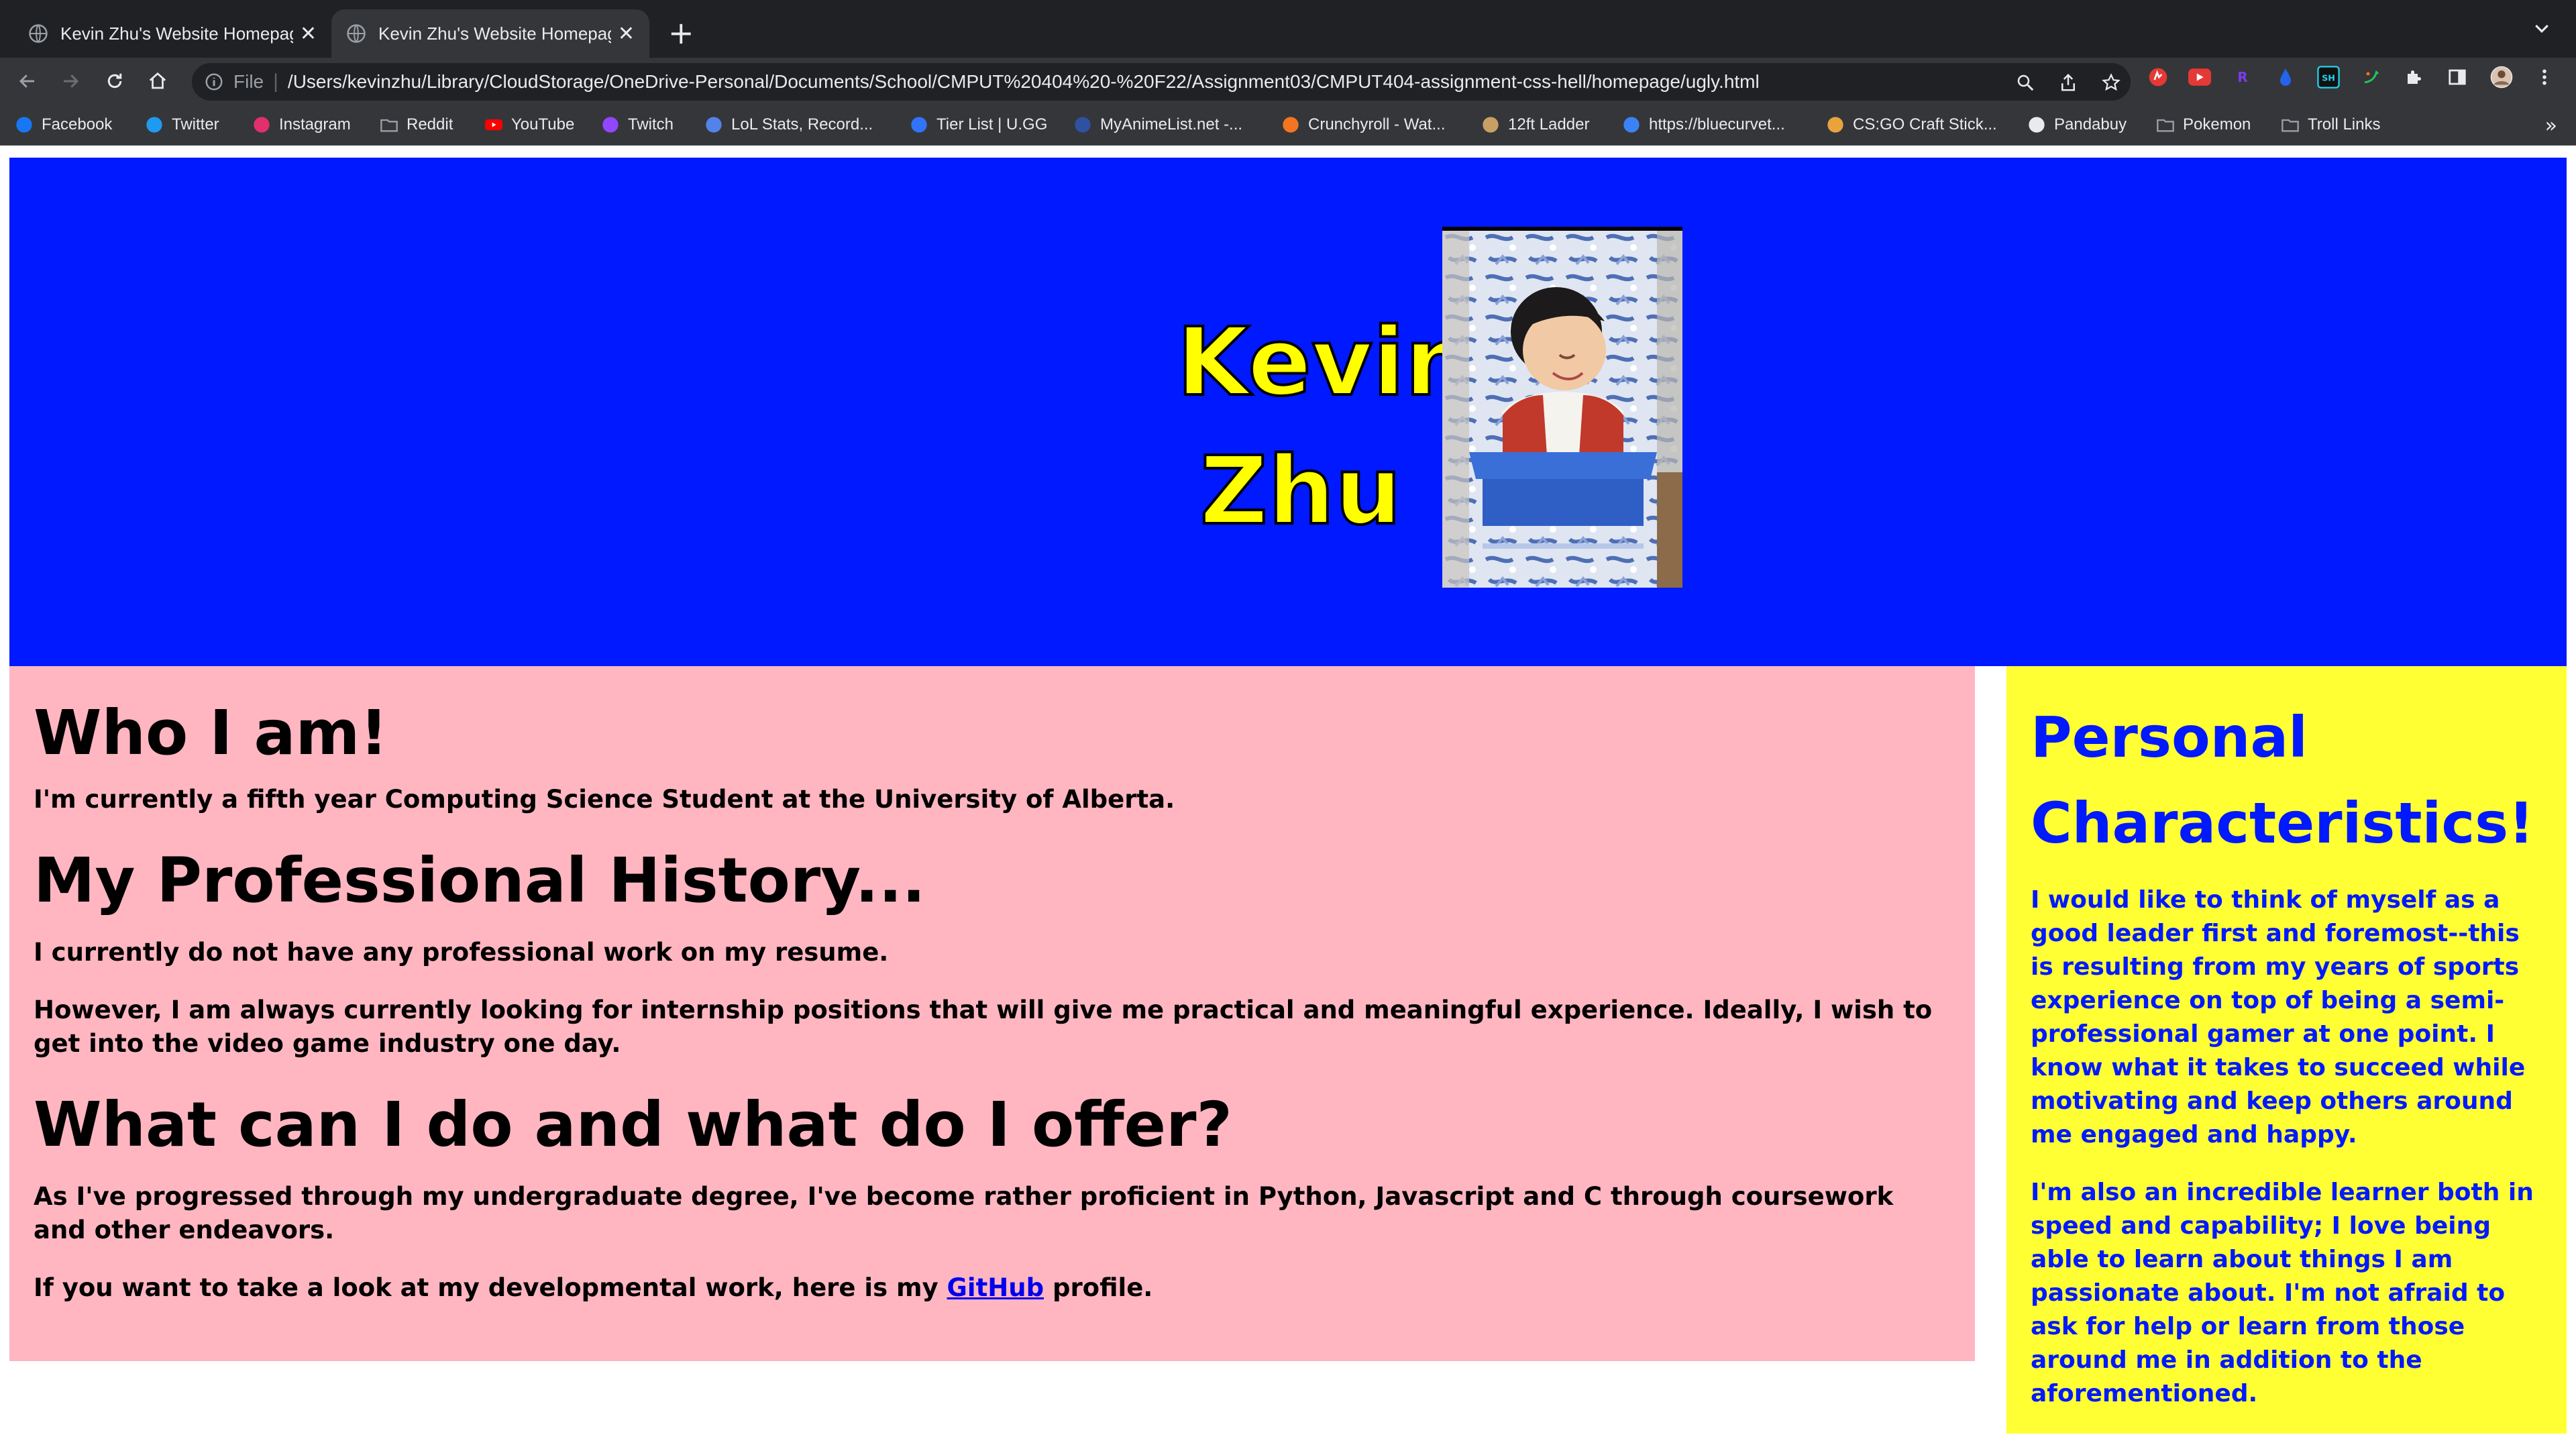 This screenshot has height=1449, width=2576. I want to click on extension-youtube-icon, so click(2199, 77).